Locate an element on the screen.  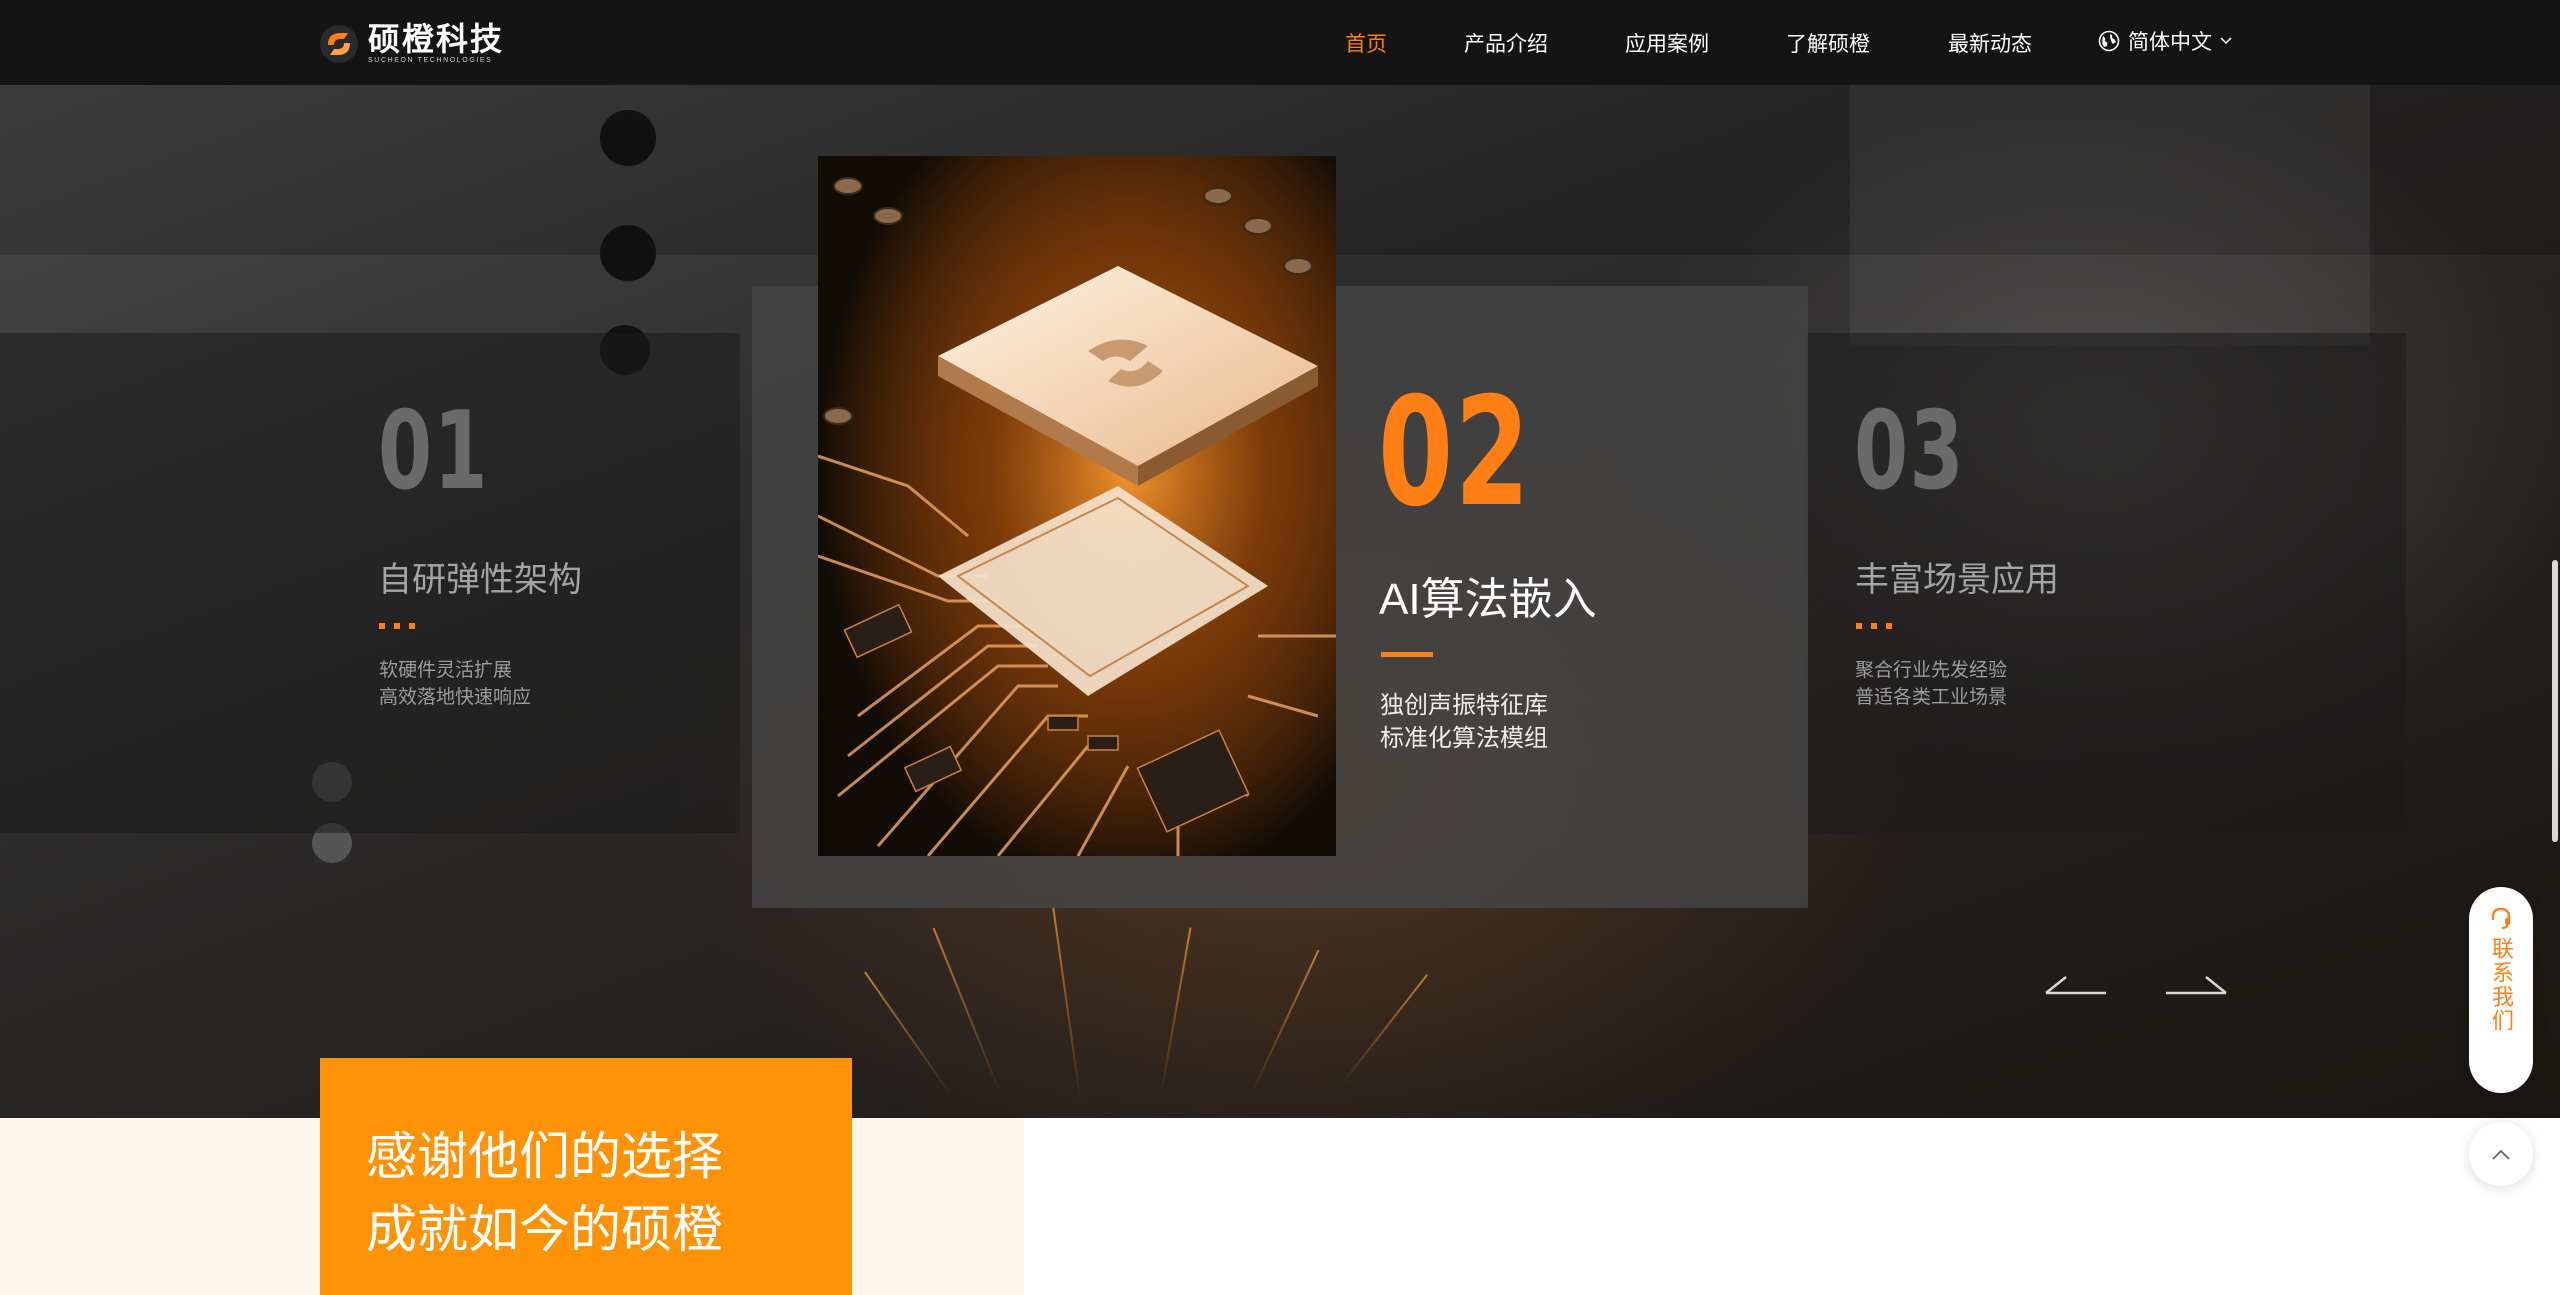
back-to-top-button is located at coordinates (2501, 1154).